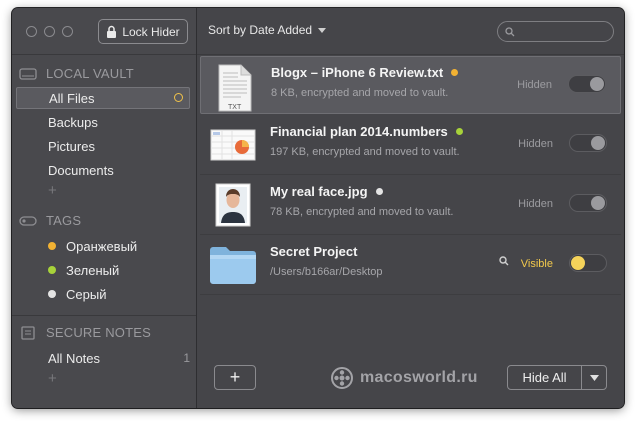 Image resolution: width=636 pixels, height=421 pixels. What do you see at coordinates (103, 122) in the screenshot?
I see `sidebar-item-backups: Backups` at bounding box center [103, 122].